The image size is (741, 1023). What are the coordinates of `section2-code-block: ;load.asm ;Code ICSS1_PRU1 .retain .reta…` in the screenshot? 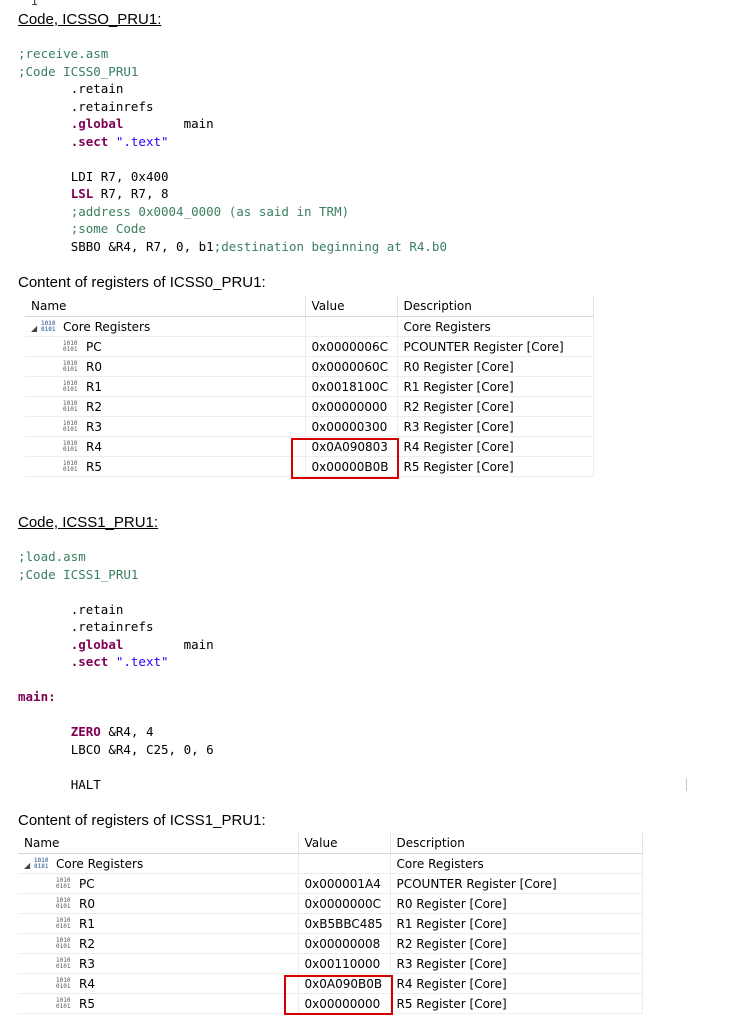 It's located at (116, 670).